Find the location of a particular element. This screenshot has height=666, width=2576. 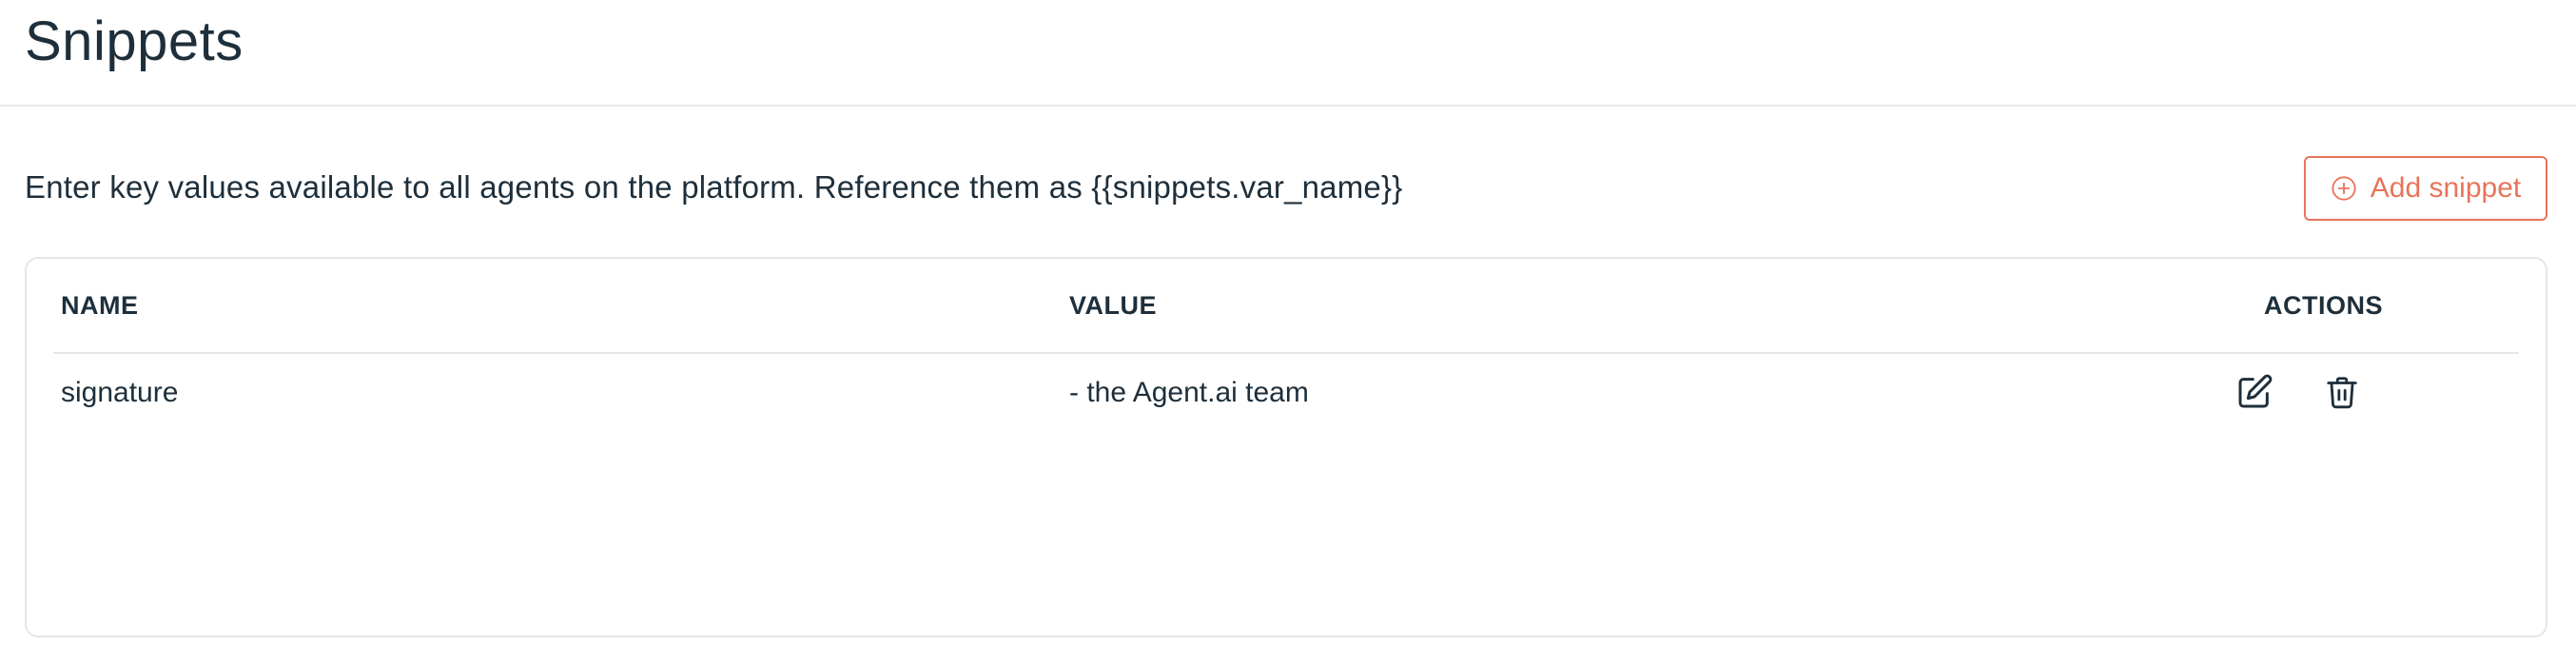

page-title: Snippets is located at coordinates (134, 41).